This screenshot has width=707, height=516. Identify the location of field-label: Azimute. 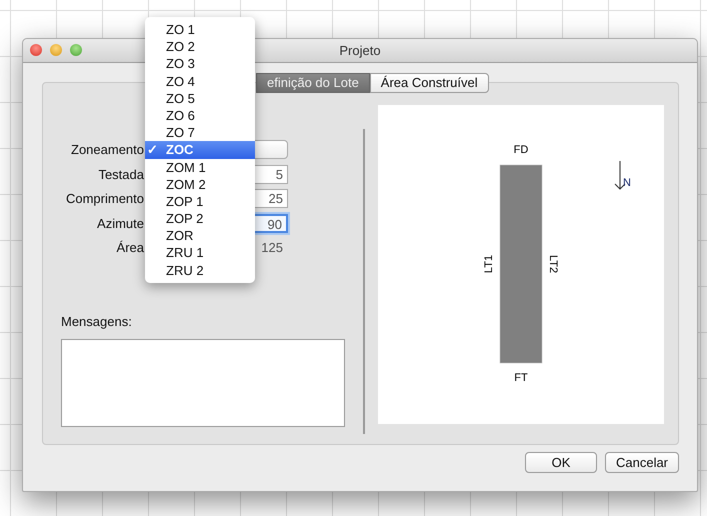
(120, 223).